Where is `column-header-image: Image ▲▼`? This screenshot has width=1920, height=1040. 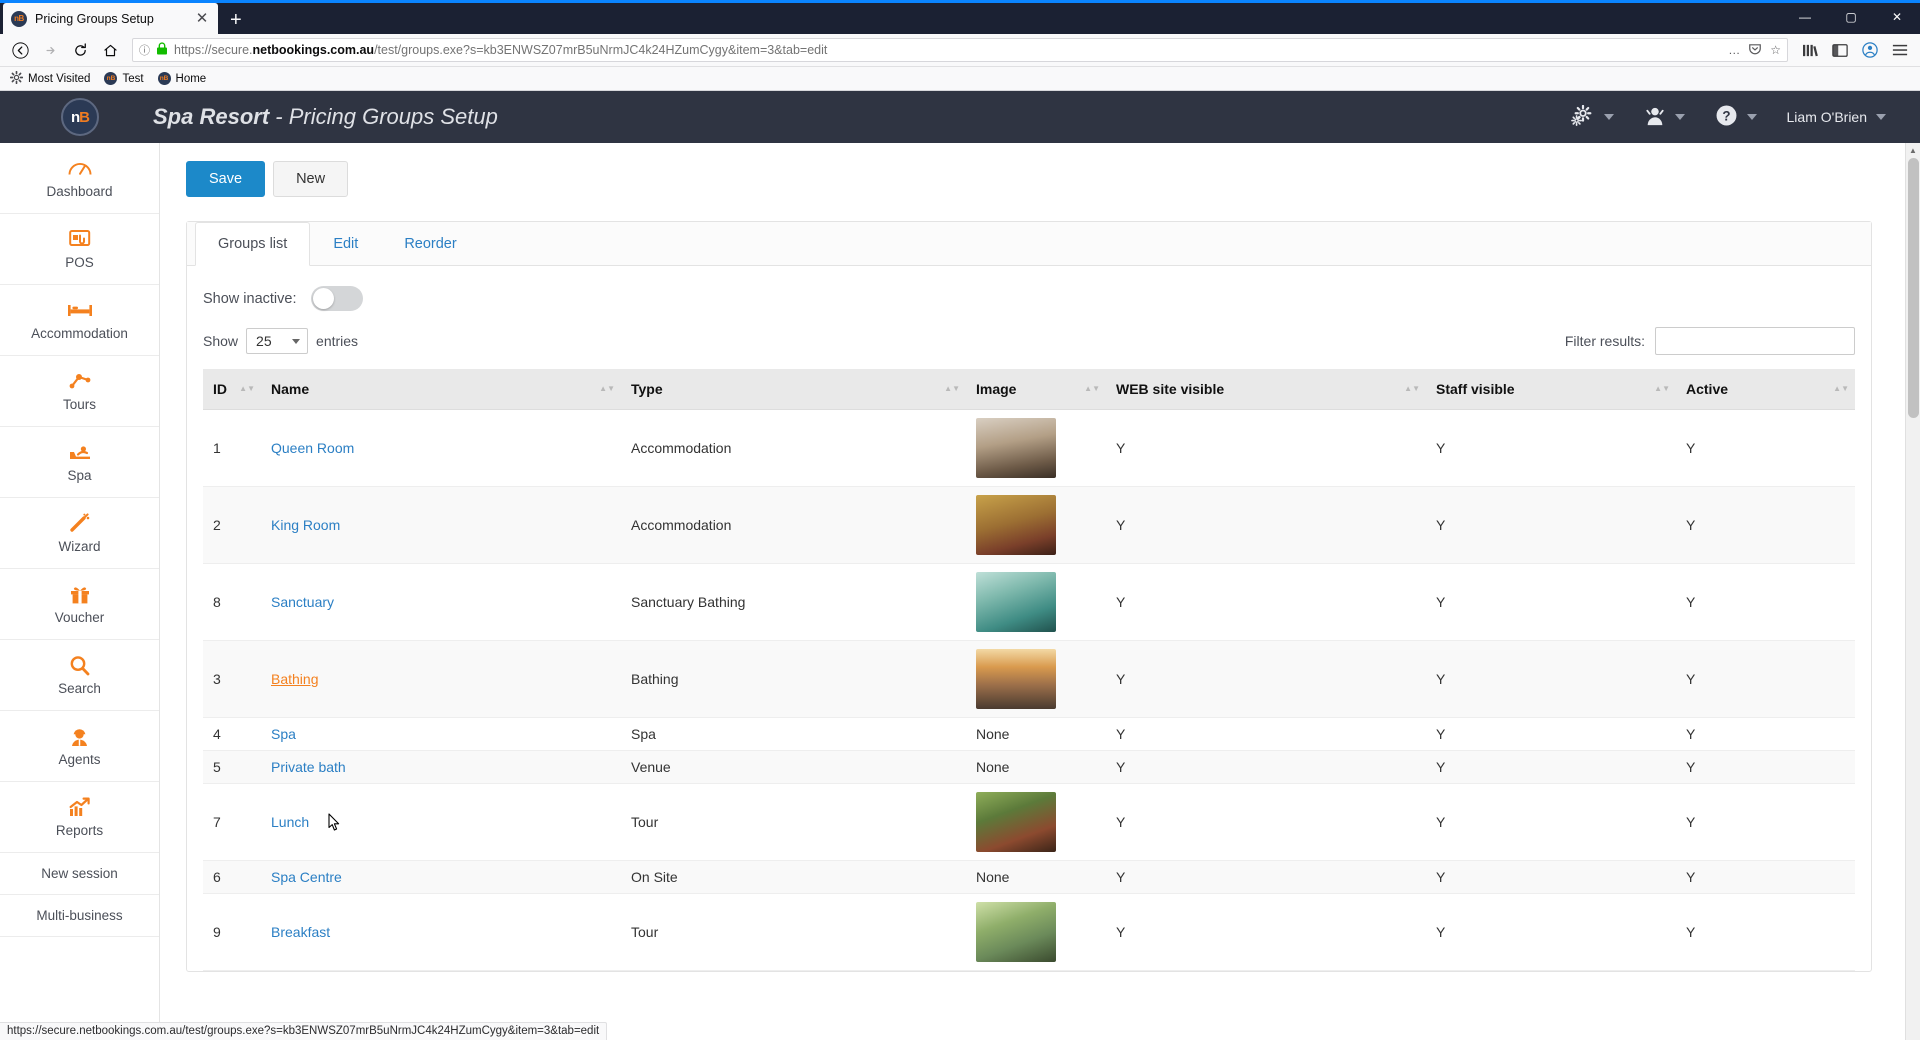
column-header-image: Image ▲▼ is located at coordinates (1036, 389).